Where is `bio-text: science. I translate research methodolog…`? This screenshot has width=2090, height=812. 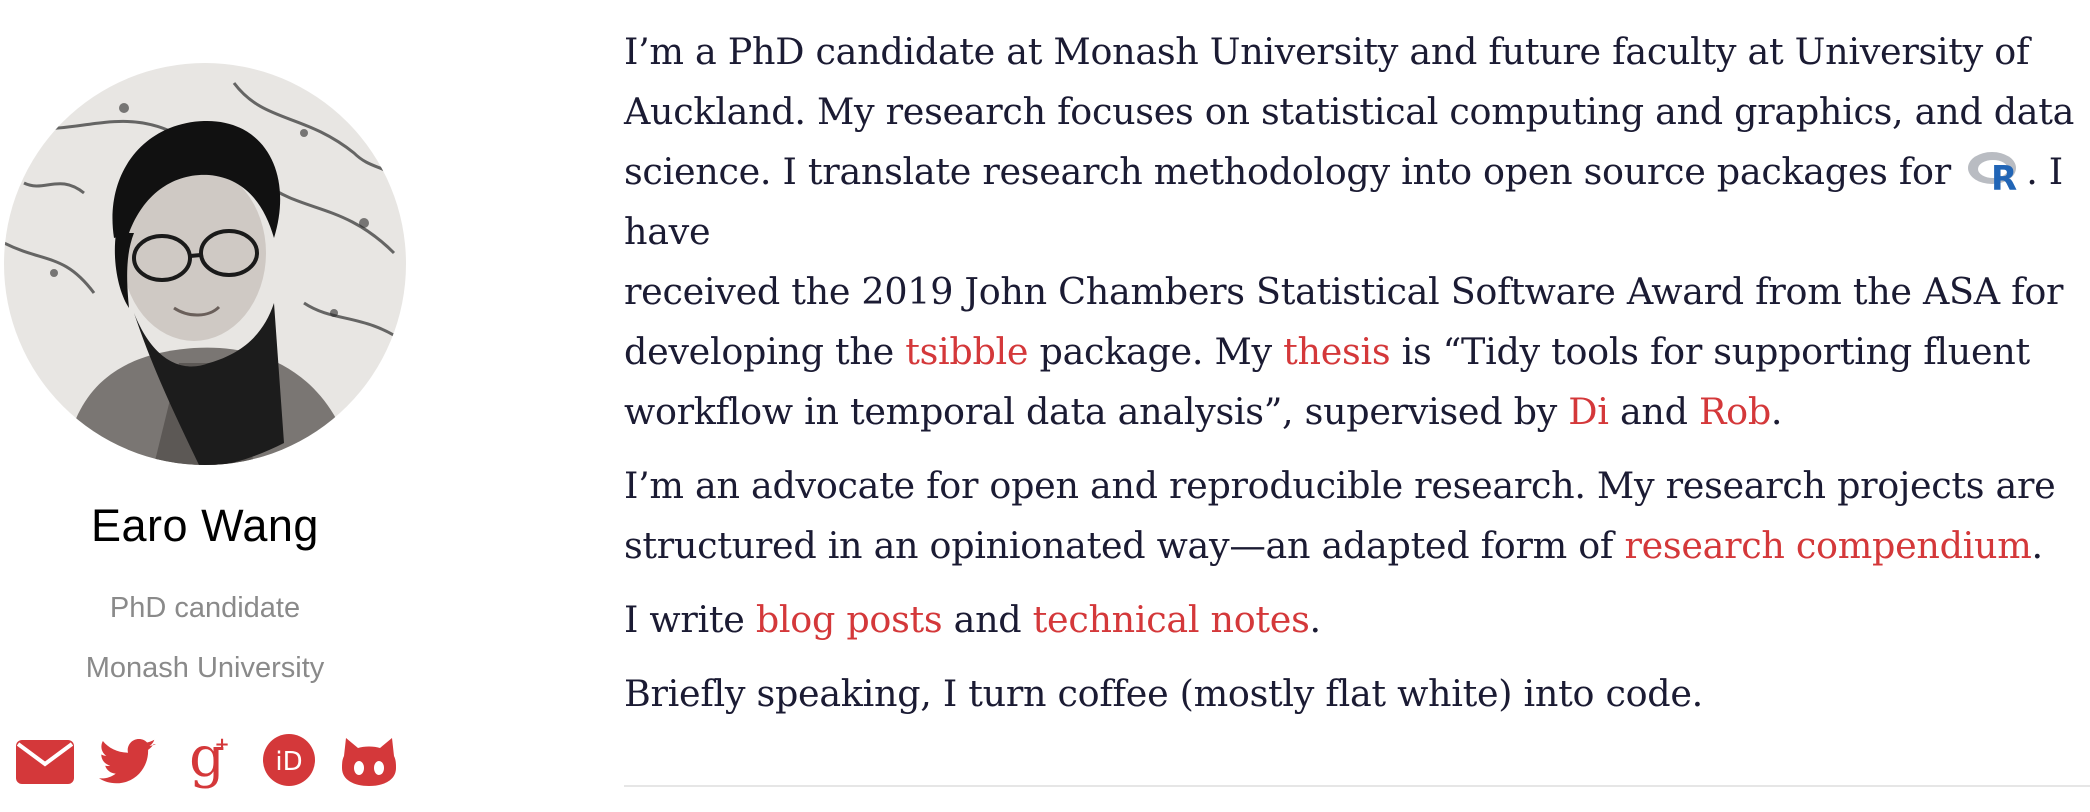 bio-text: science. I translate research methodolog… is located at coordinates (1293, 171).